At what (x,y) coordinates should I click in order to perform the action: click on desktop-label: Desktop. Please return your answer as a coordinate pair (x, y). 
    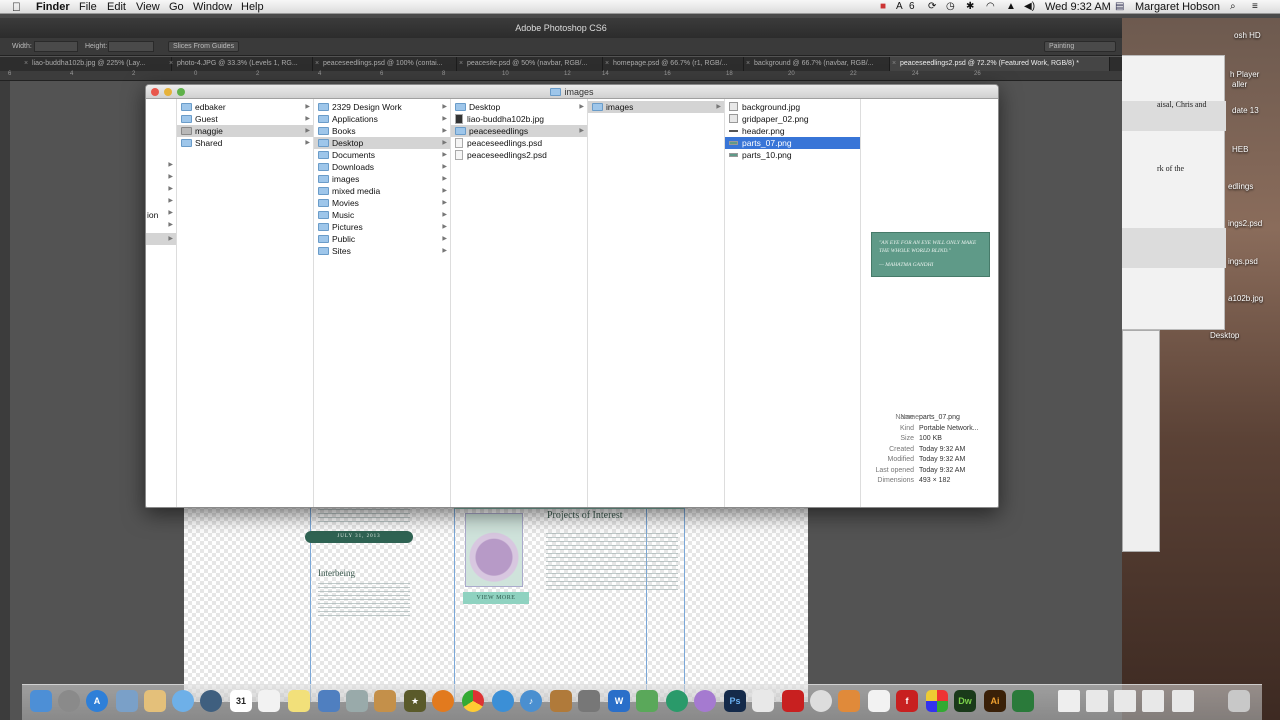
    Looking at the image, I should click on (1224, 335).